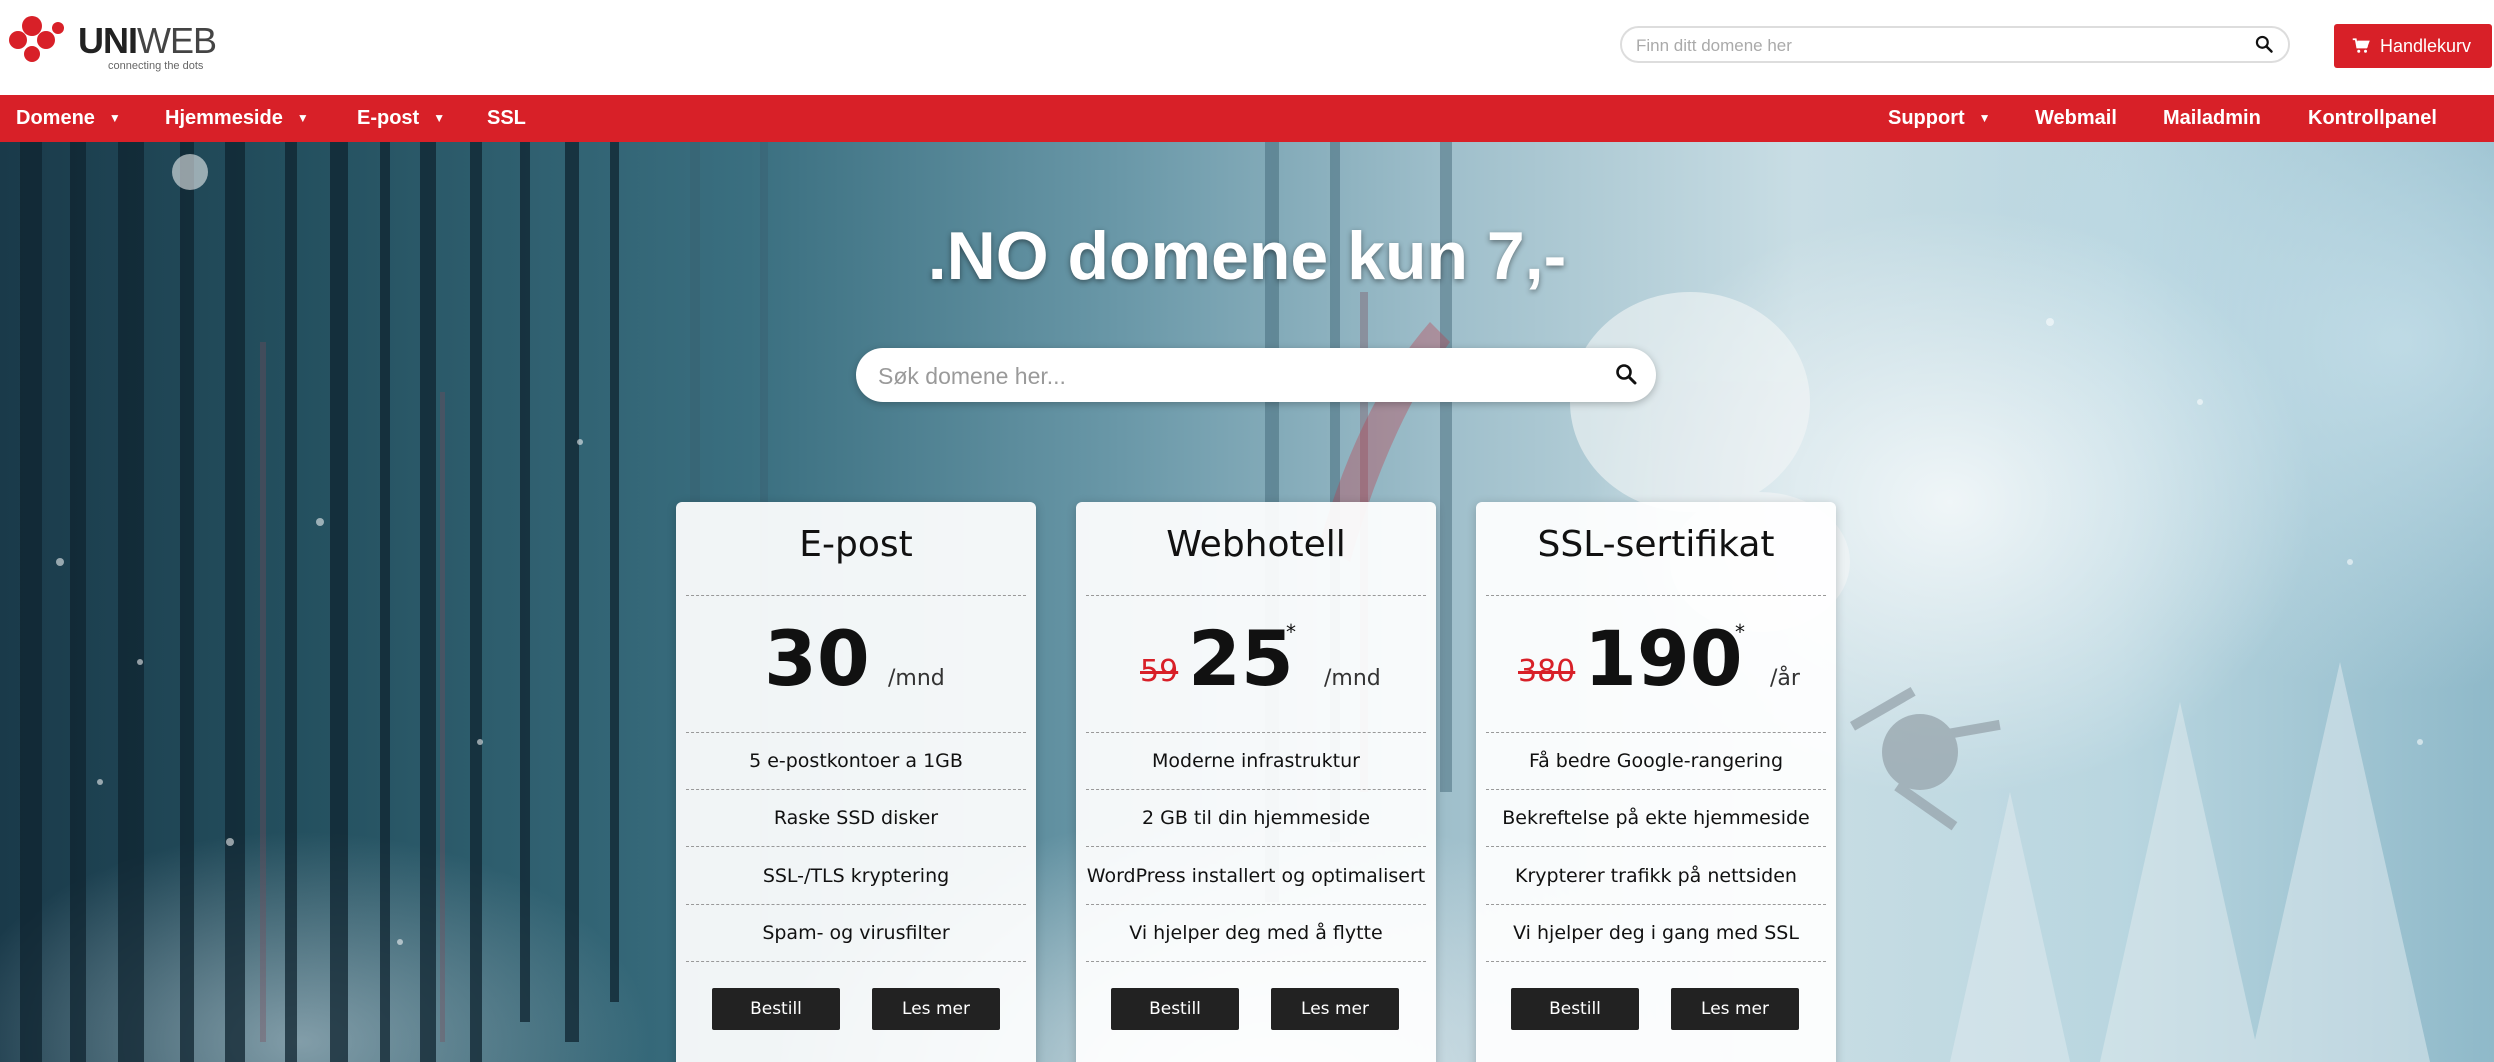  What do you see at coordinates (1241, 658) in the screenshot?
I see `price-value: 25` at bounding box center [1241, 658].